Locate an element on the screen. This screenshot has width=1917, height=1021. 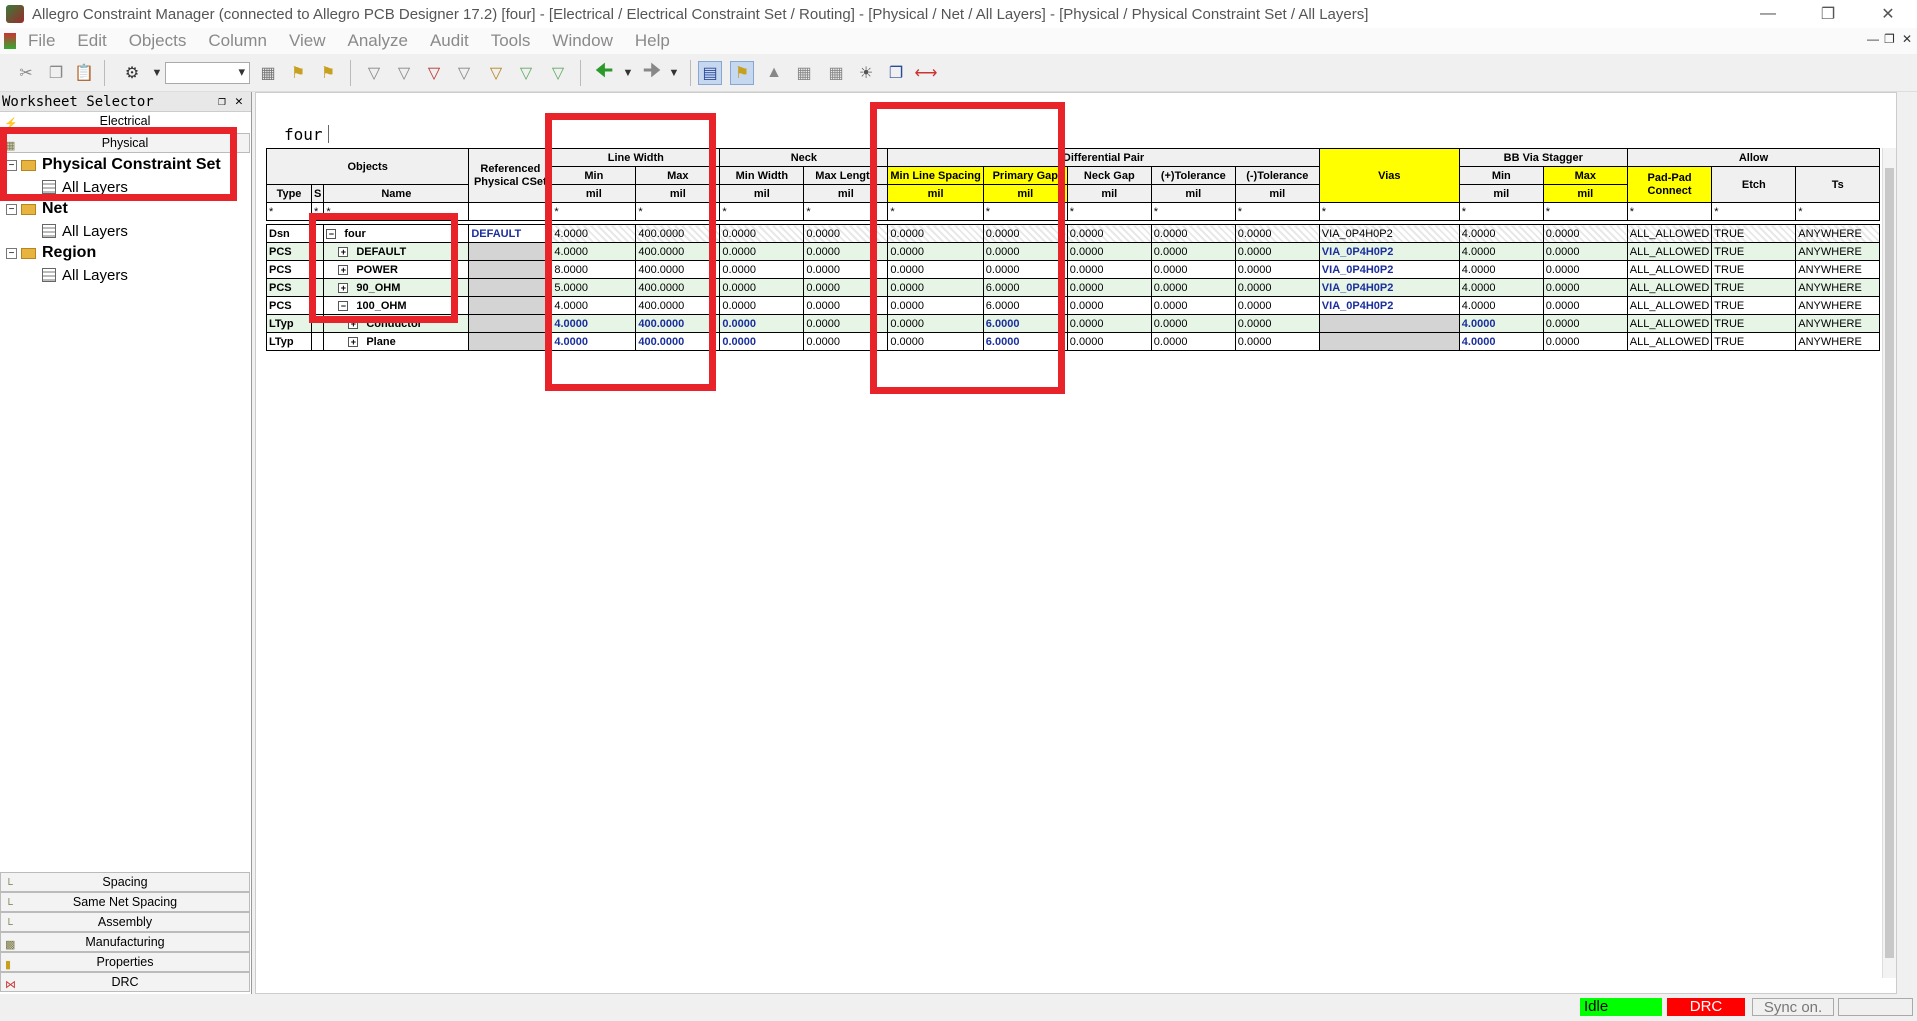
table-icon: ▦ is located at coordinates (804, 73).